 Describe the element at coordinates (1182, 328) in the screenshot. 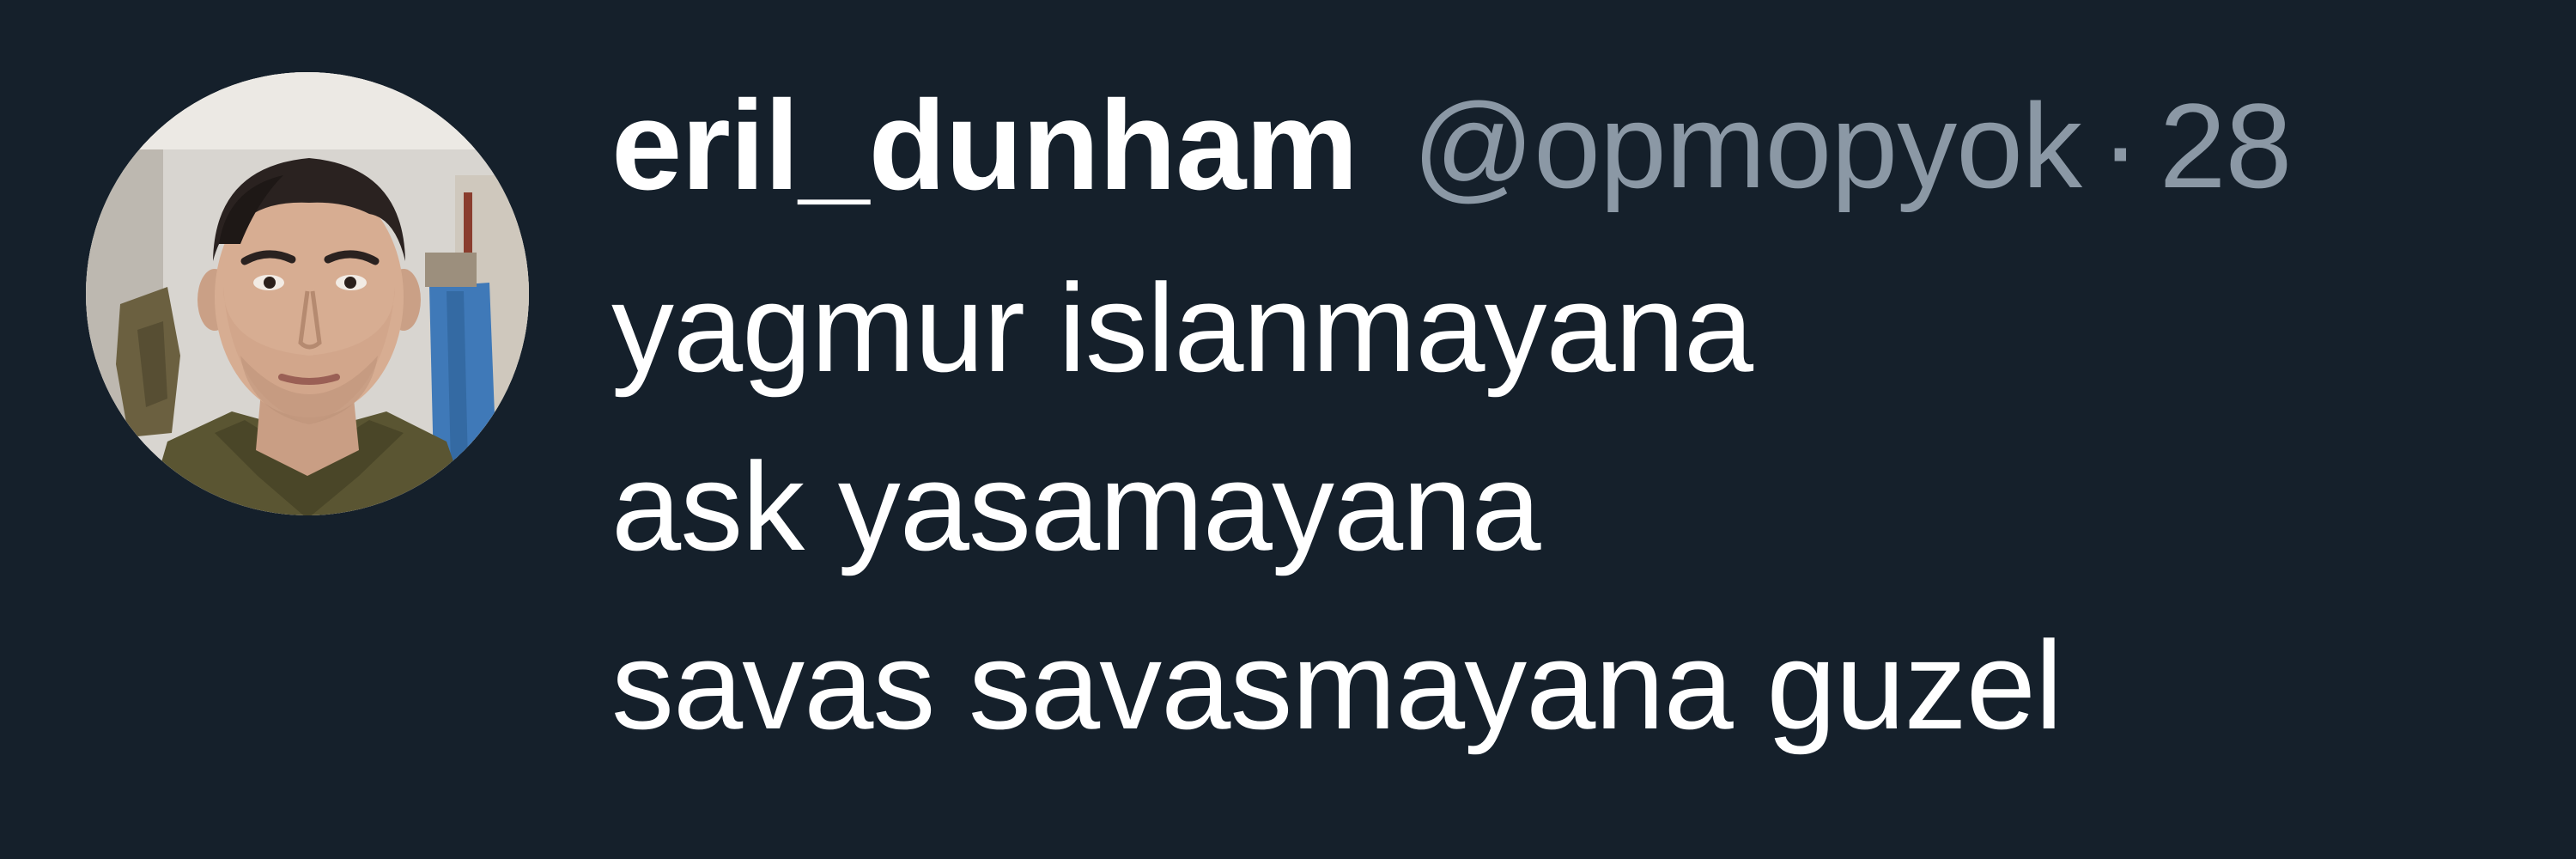

I see `tweet-text-line: yagmur islanmayana` at that location.